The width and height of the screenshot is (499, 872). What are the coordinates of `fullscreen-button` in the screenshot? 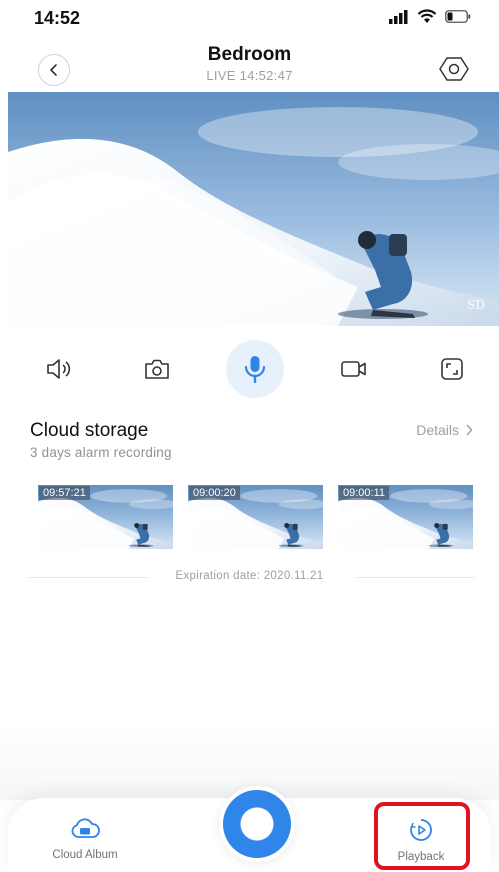 It's located at (452, 369).